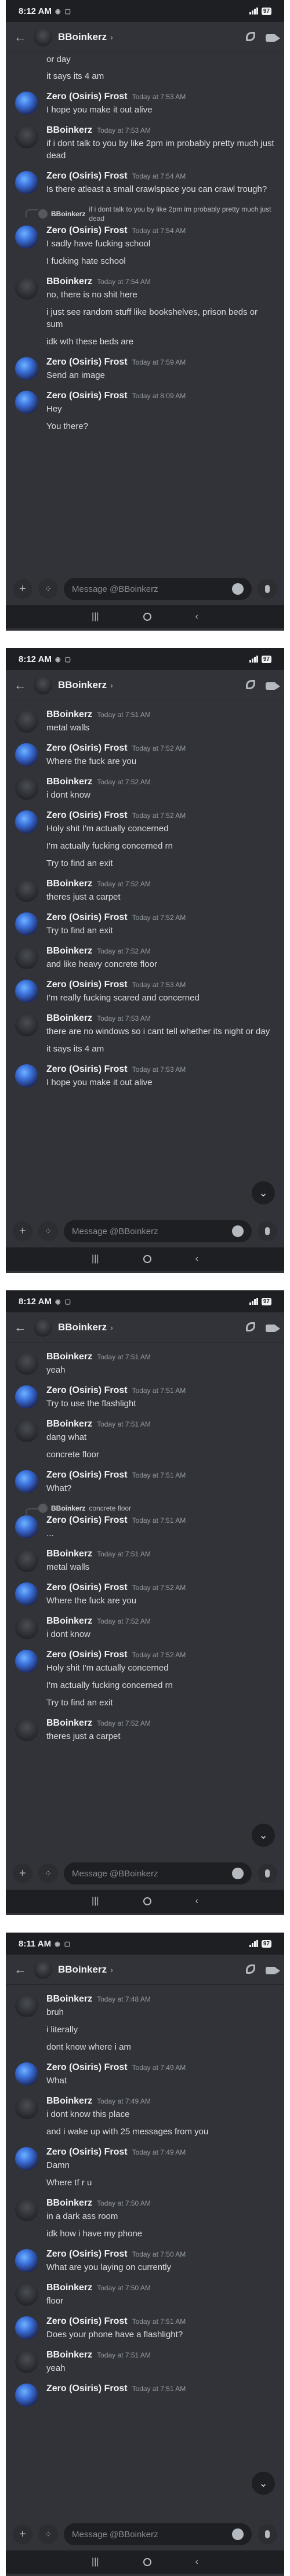 The image size is (290, 2576). What do you see at coordinates (145, 1510) in the screenshot?
I see `reply-reference: BBoinkerz concrete floor` at bounding box center [145, 1510].